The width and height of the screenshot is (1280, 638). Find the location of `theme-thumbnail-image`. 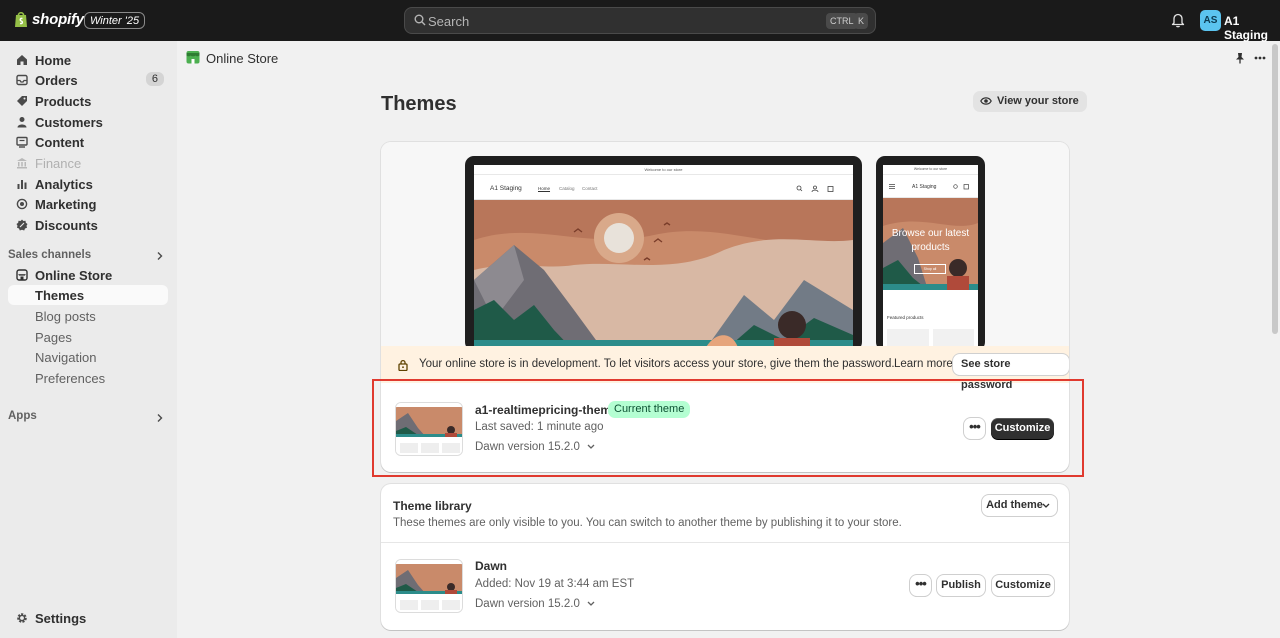

theme-thumbnail-image is located at coordinates (429, 586).